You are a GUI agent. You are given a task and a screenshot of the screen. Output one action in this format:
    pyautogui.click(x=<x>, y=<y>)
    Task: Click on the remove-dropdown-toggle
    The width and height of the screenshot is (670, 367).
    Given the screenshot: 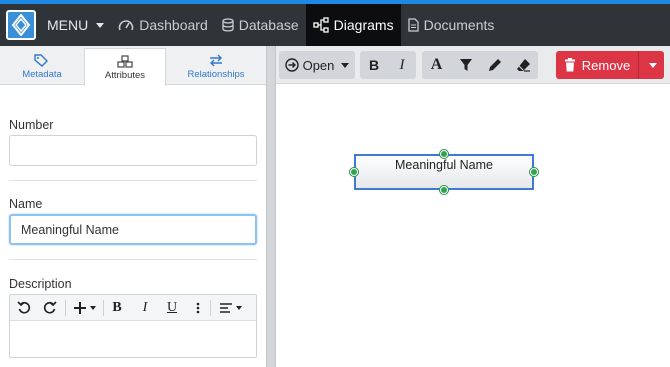 What is the action you would take?
    pyautogui.click(x=651, y=65)
    